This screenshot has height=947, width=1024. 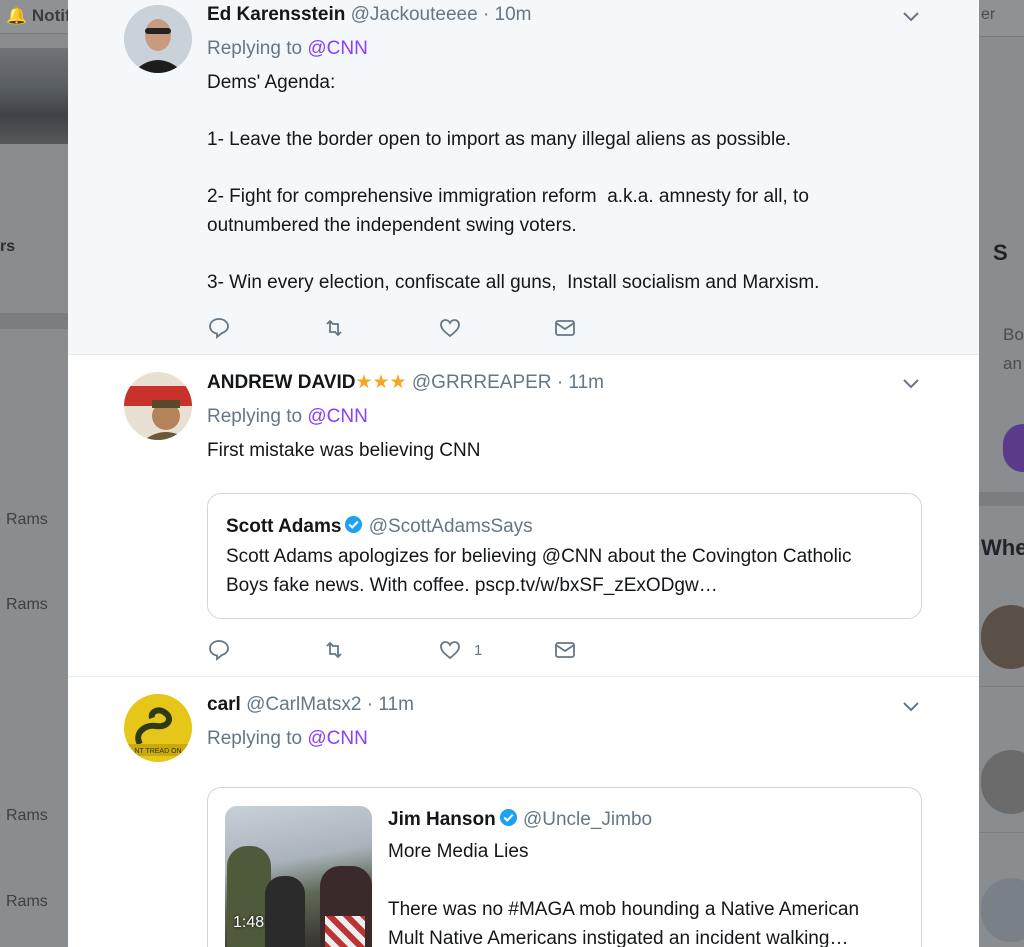 What do you see at coordinates (1002, 547) in the screenshot?
I see `background-who-to-follow-heading: Whe` at bounding box center [1002, 547].